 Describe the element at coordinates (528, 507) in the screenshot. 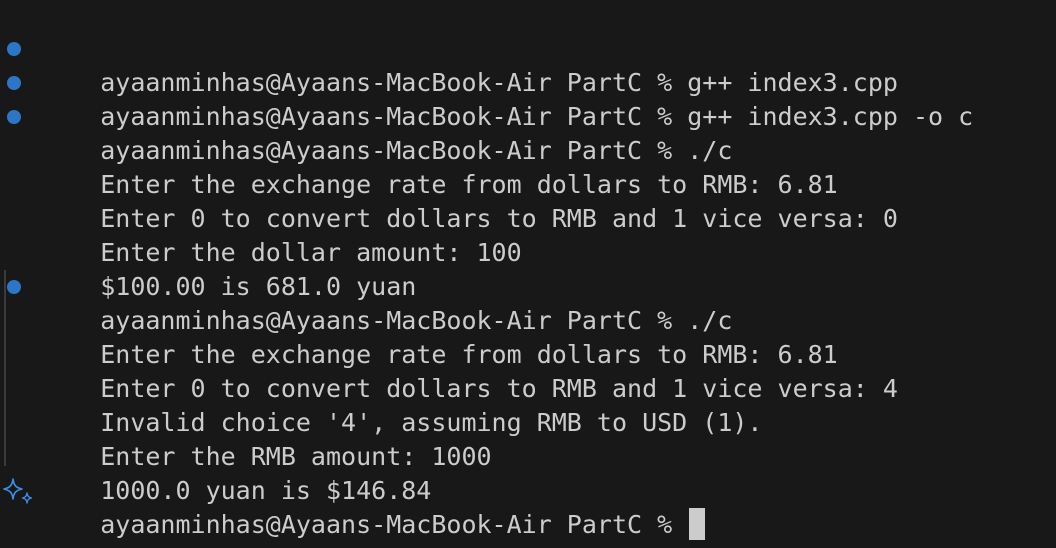

I see `prompt-line: ayaanminhas@Ayaans-MacBook-Air PartC %` at that location.